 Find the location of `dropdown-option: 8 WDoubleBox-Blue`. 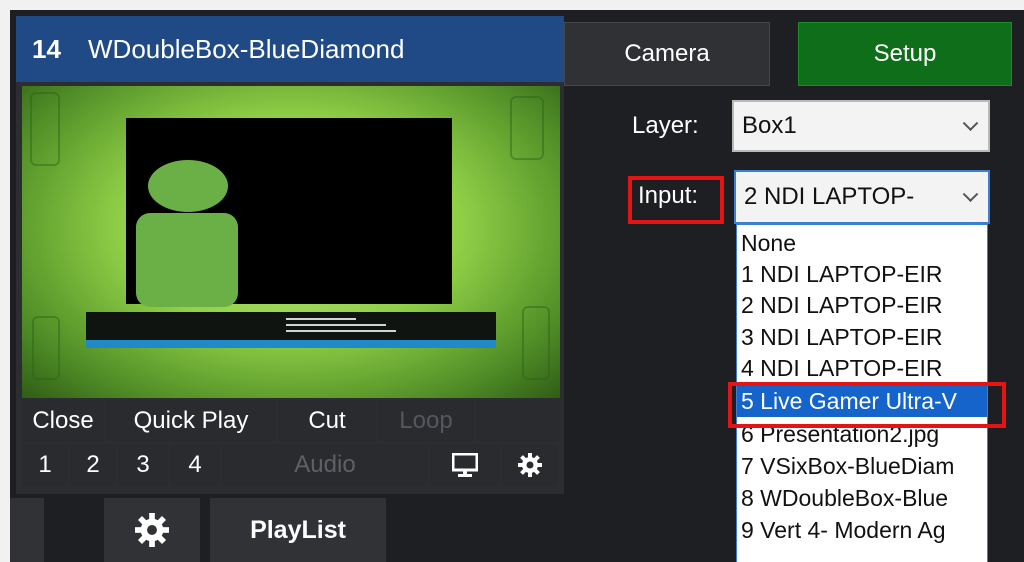

dropdown-option: 8 WDoubleBox-Blue is located at coordinates (862, 498).